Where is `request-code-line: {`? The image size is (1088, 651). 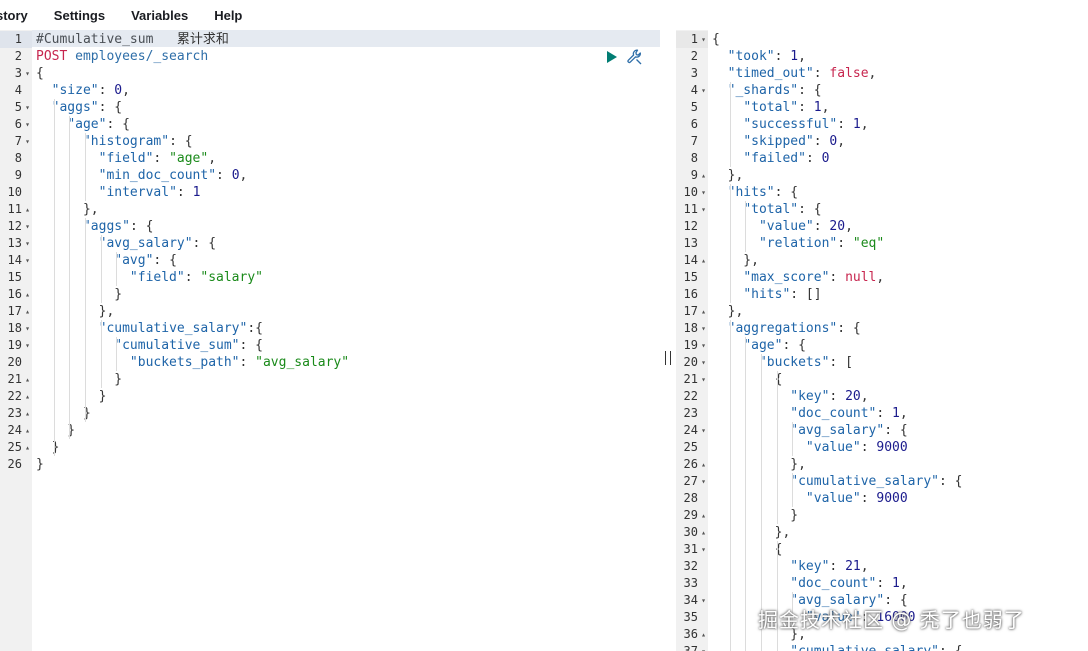
request-code-line: { is located at coordinates (40, 73).